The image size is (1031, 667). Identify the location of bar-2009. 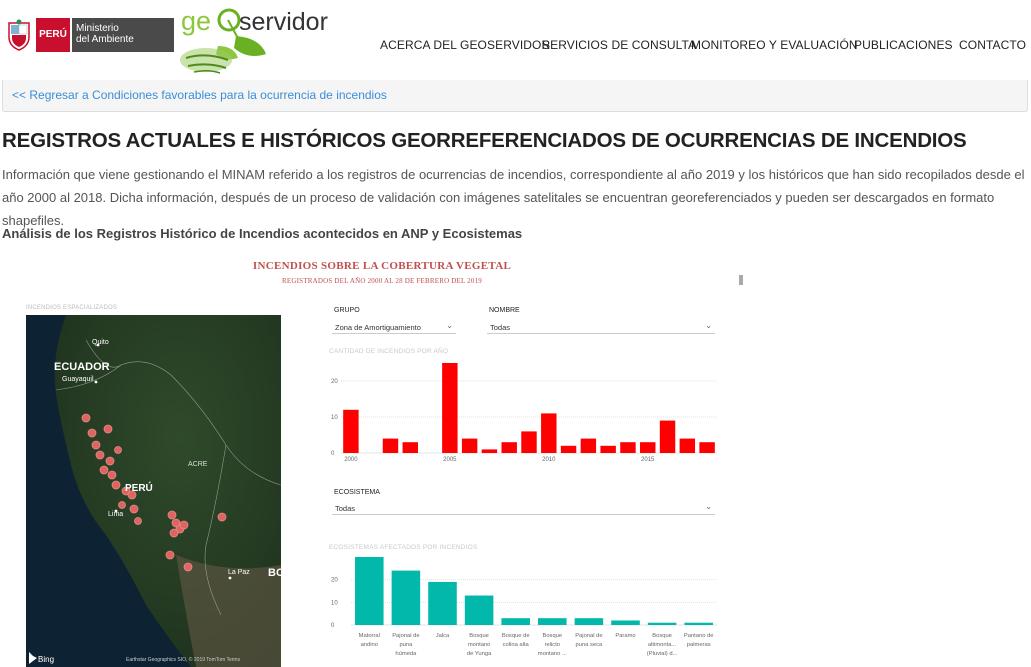
(529, 442).